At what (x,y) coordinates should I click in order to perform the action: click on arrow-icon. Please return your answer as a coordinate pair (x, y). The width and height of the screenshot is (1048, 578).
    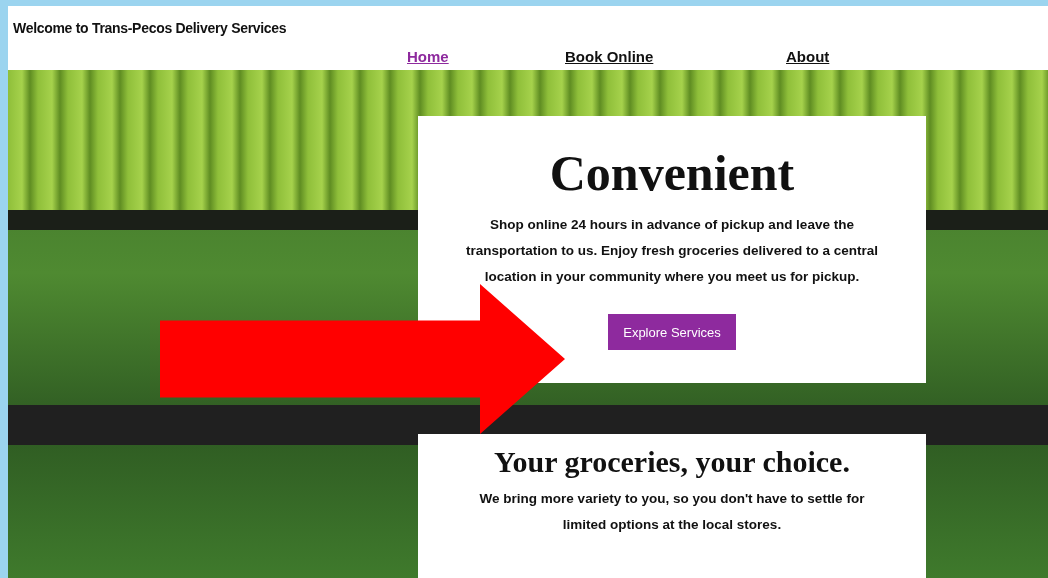
    Looking at the image, I should click on (362, 359).